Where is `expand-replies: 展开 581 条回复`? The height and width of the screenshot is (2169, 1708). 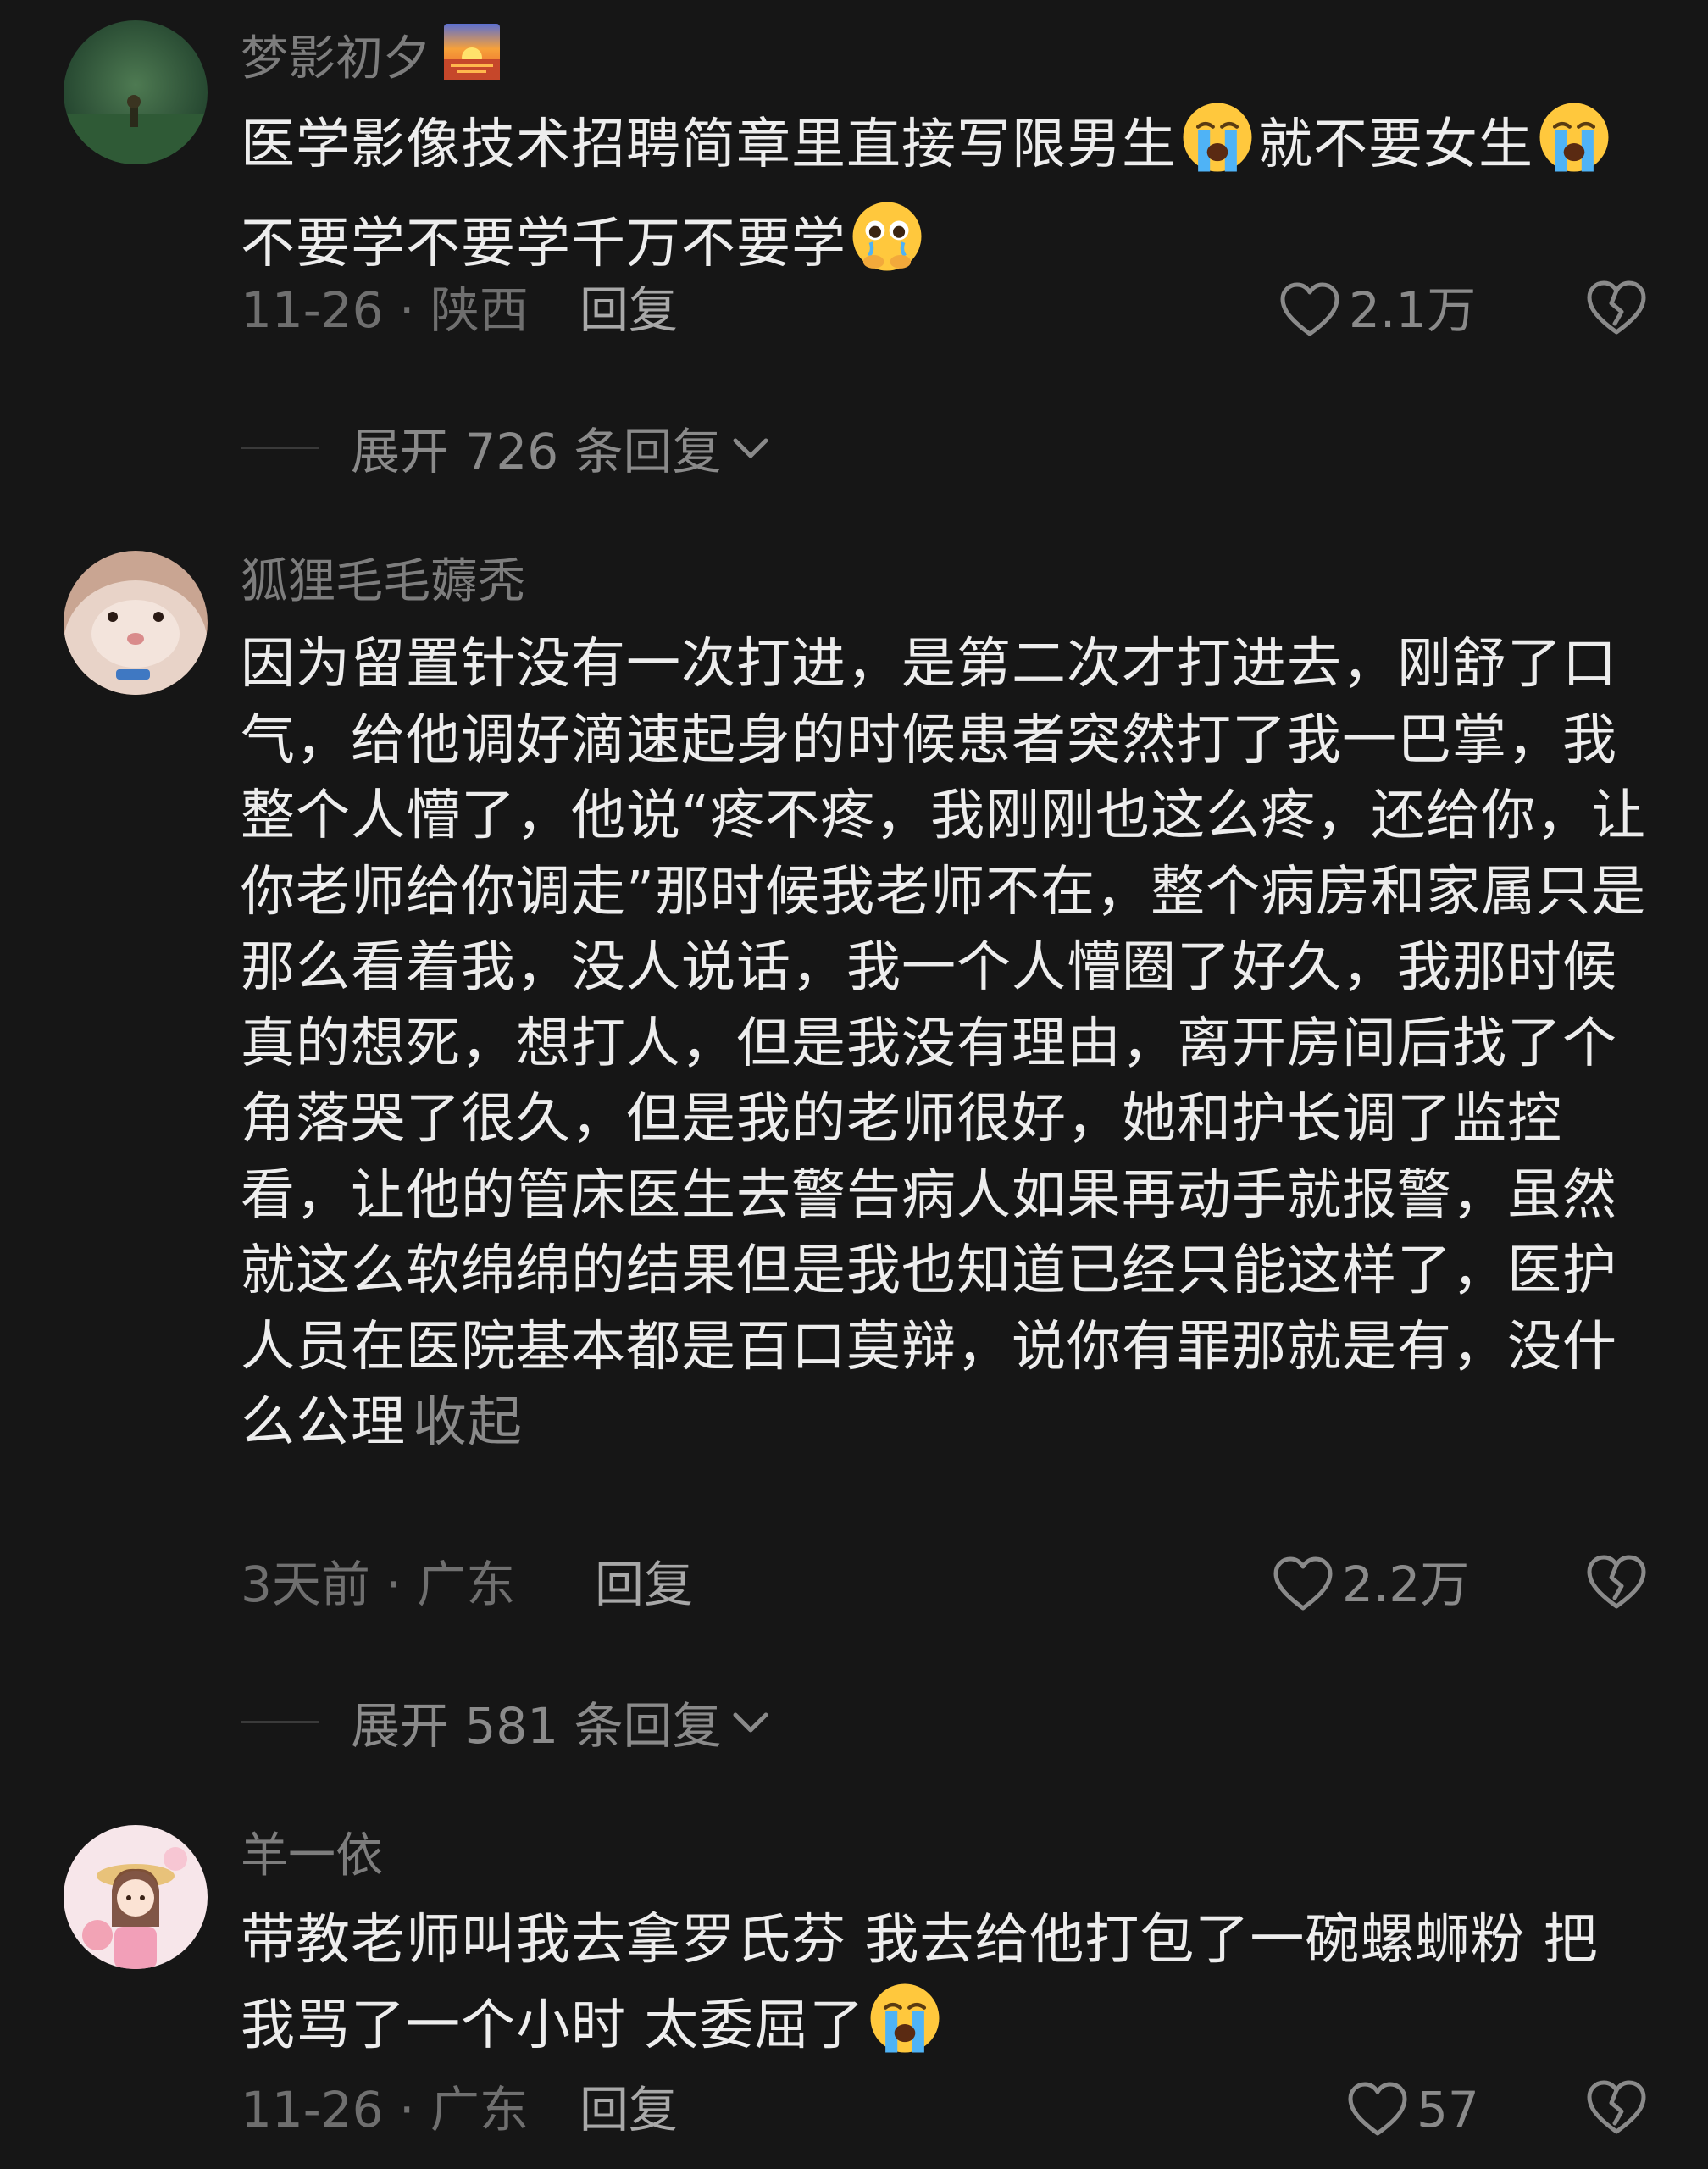 expand-replies: 展开 581 条回复 is located at coordinates (506, 1722).